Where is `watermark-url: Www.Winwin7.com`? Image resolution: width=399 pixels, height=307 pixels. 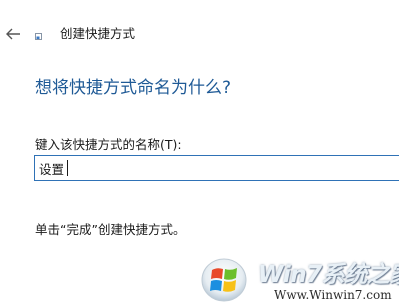
watermark-url: Www.Winwin7.com is located at coordinates (333, 295).